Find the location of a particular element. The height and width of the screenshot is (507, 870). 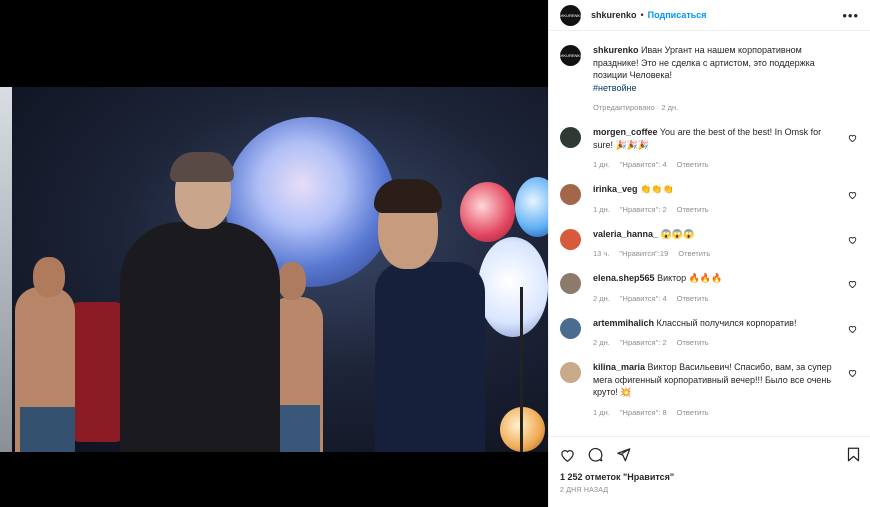

action-icons is located at coordinates (710, 455).